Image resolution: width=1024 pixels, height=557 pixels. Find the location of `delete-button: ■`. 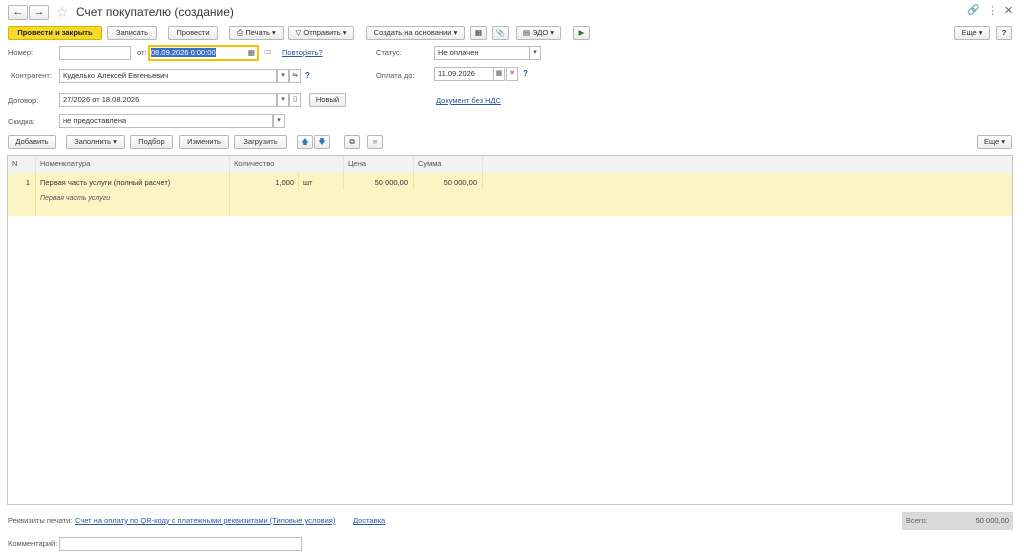

delete-button: ■ is located at coordinates (375, 142).